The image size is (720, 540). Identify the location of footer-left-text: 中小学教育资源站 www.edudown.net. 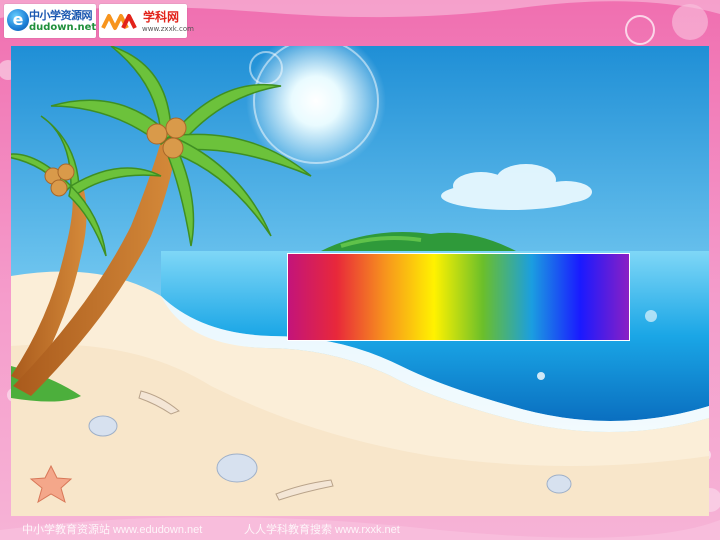
(112, 530).